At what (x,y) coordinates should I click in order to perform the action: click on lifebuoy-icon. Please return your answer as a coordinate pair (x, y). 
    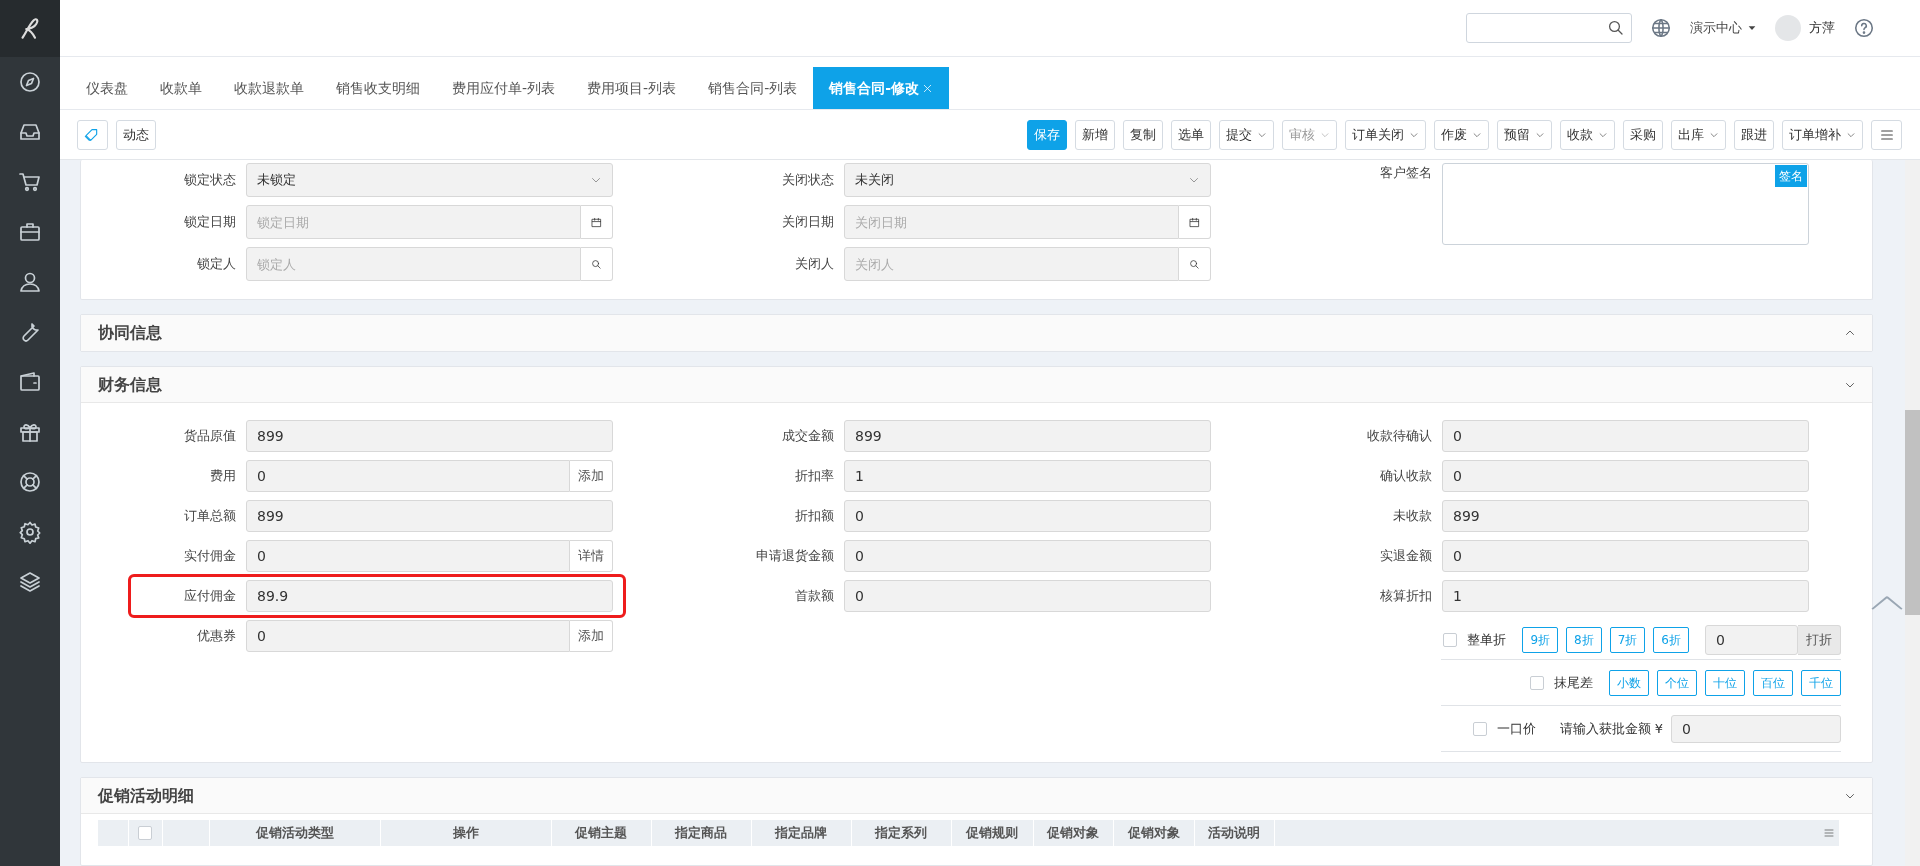
    Looking at the image, I should click on (30, 482).